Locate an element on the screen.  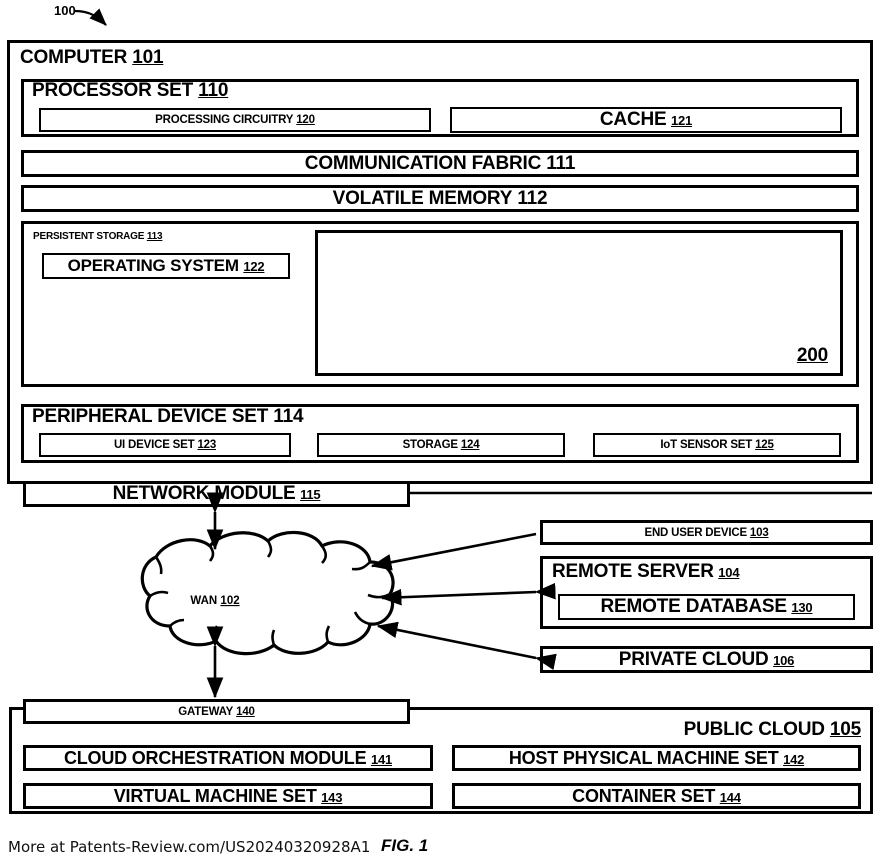
figure-leader-arrow is located at coordinates (90, 17).